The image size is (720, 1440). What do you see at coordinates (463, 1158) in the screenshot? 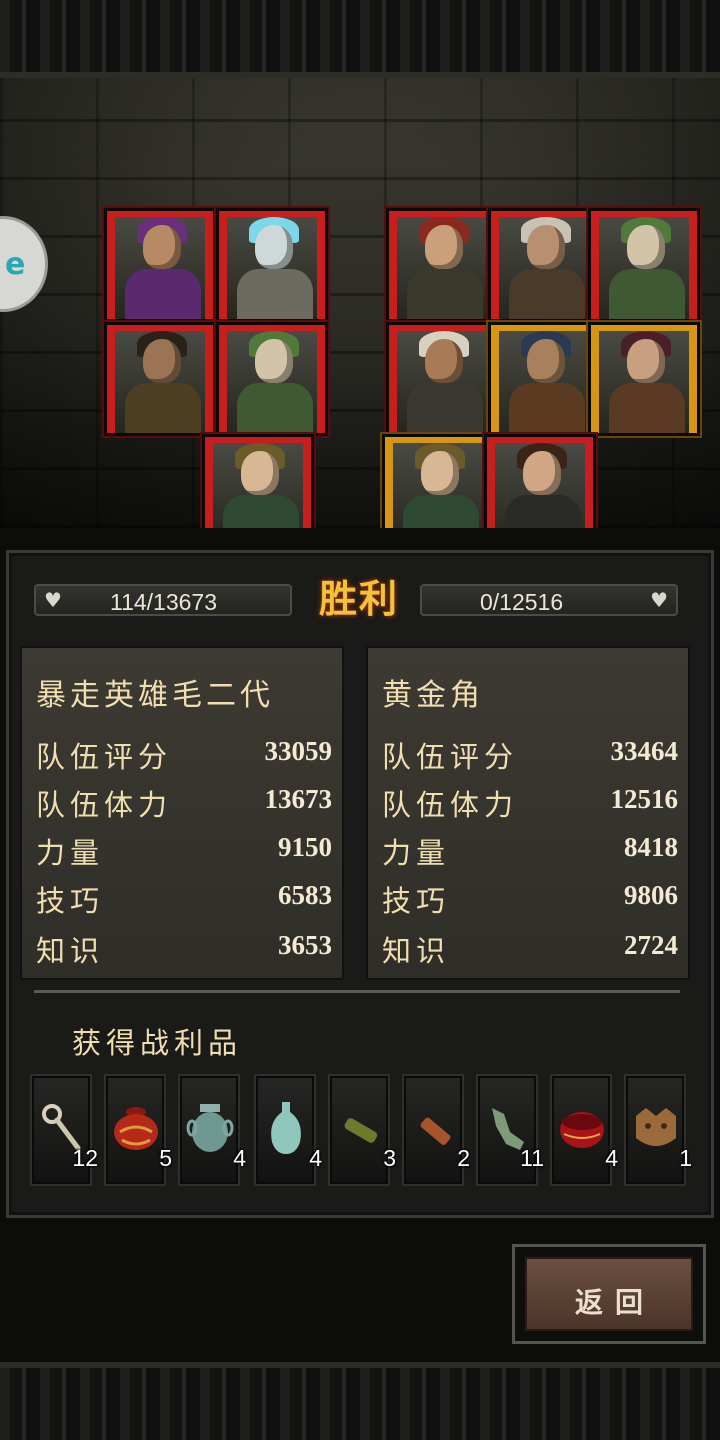
I see `loot-count: 2` at bounding box center [463, 1158].